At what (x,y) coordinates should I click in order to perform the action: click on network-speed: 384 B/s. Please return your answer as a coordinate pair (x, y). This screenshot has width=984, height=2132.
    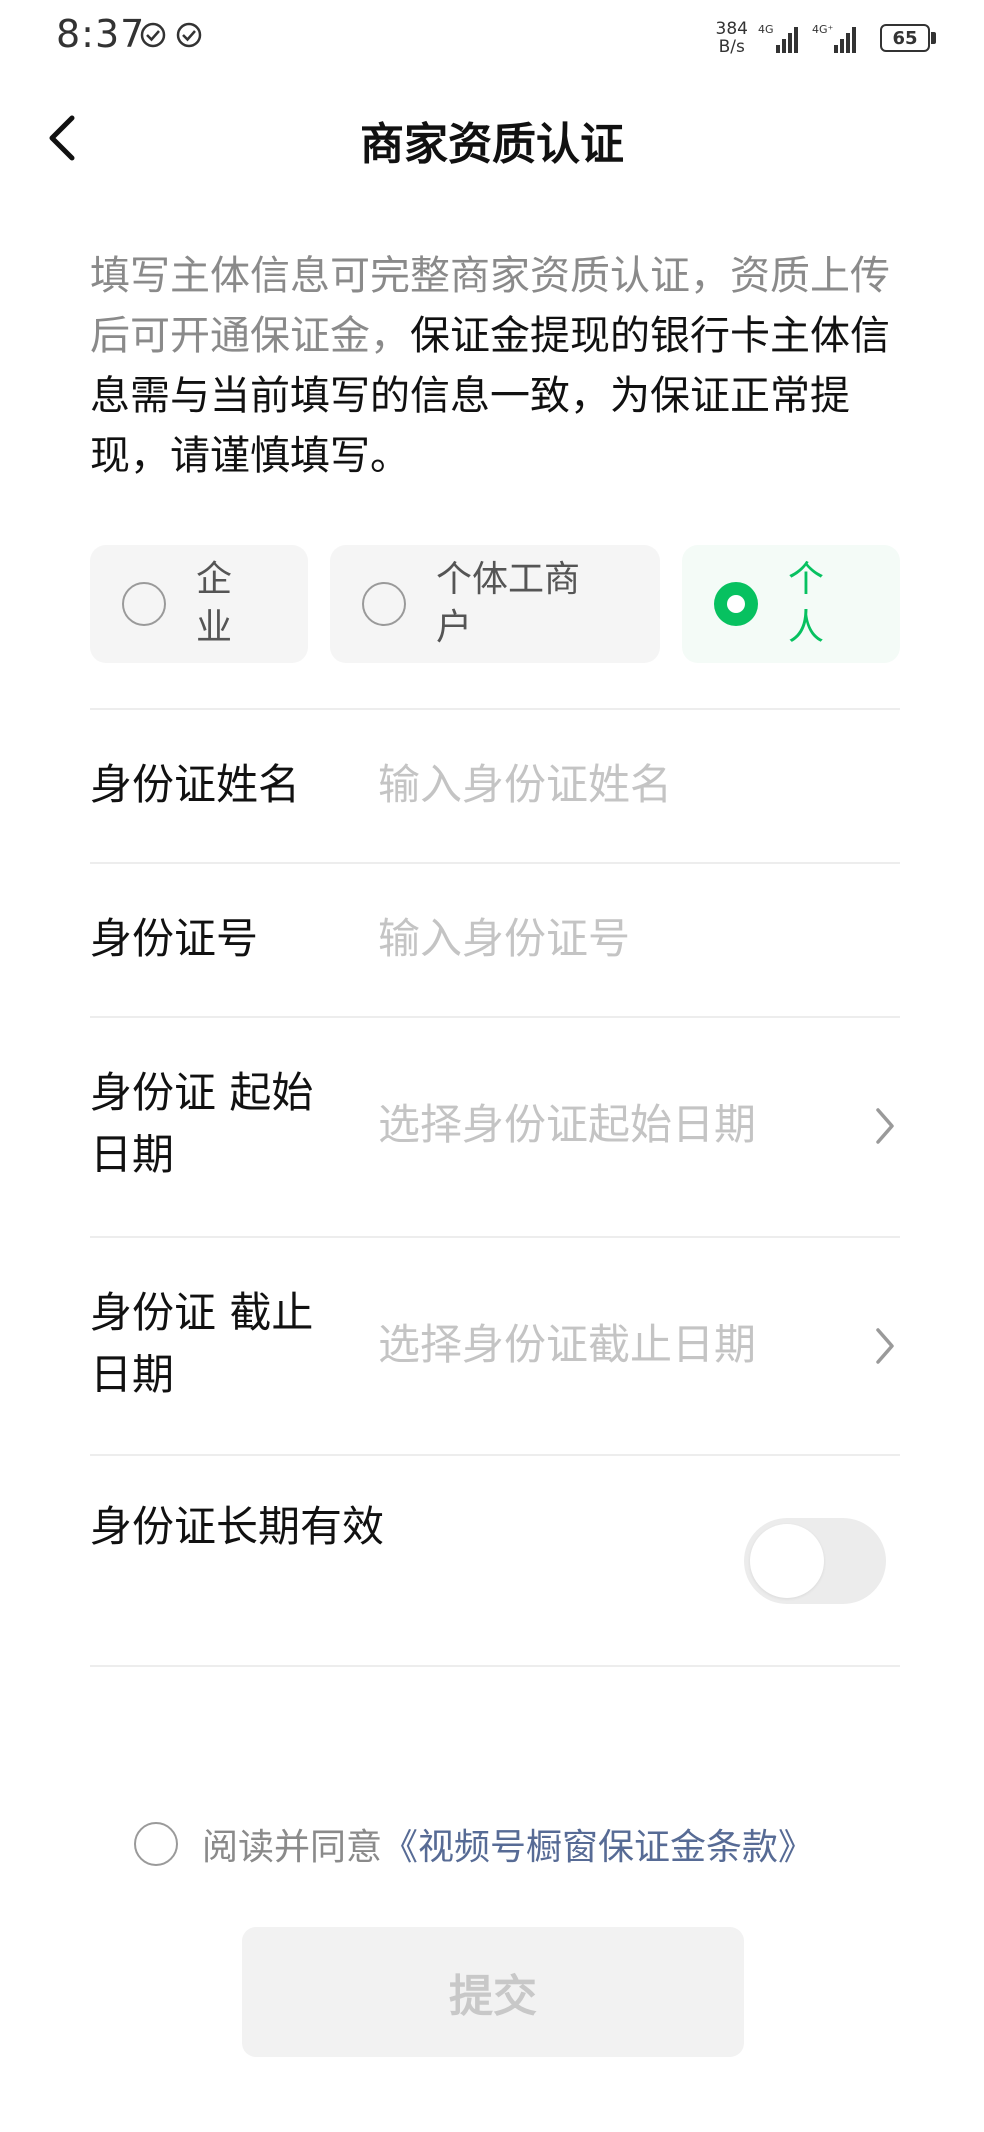
    Looking at the image, I should click on (732, 38).